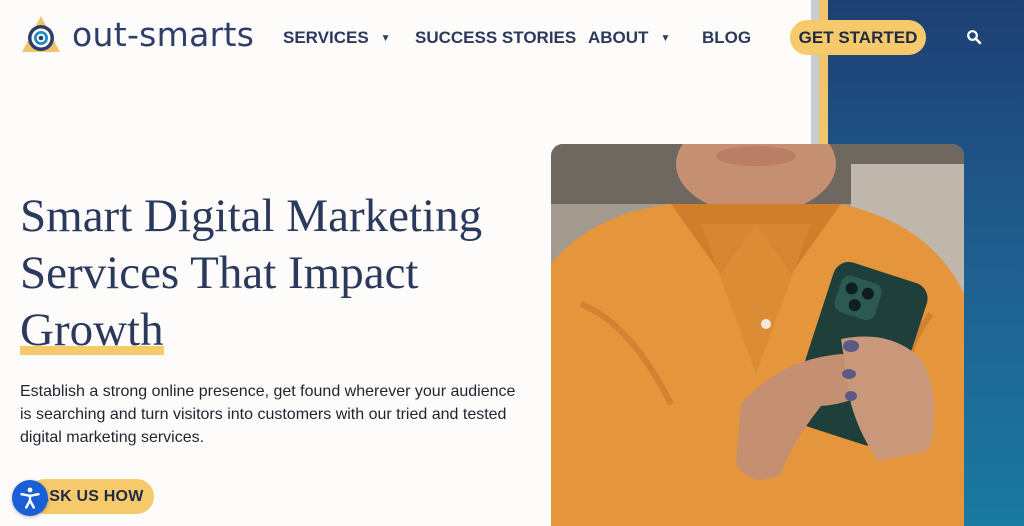 Image resolution: width=1024 pixels, height=526 pixels. I want to click on nav-success-stories-label: SUCCESS STORIES, so click(496, 37).